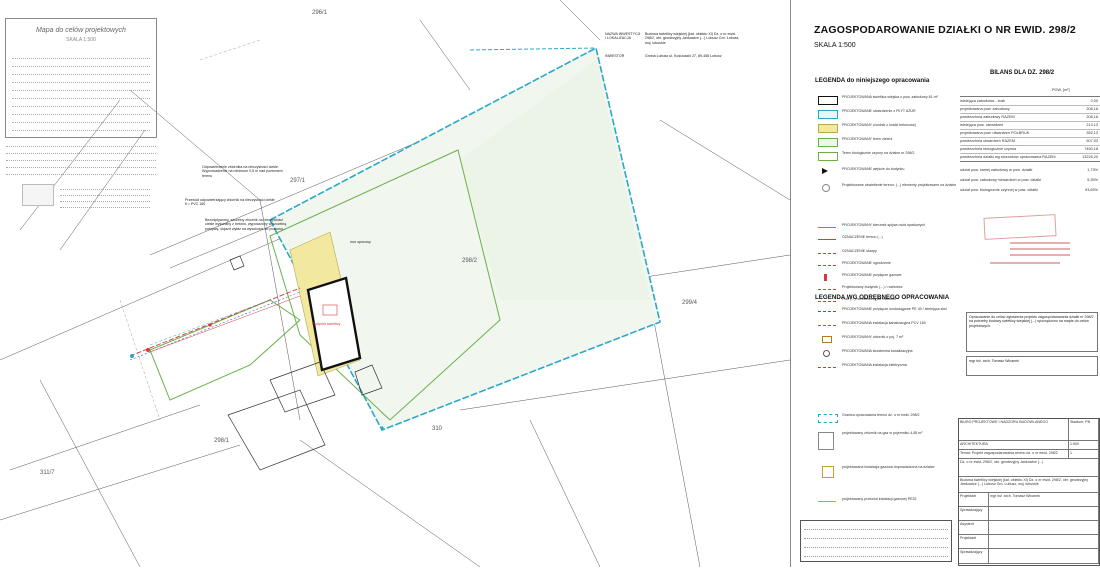 This screenshot has width=1100, height=572. What do you see at coordinates (47, 473) in the screenshot?
I see `label-parcel-d: 311/7` at bounding box center [47, 473].